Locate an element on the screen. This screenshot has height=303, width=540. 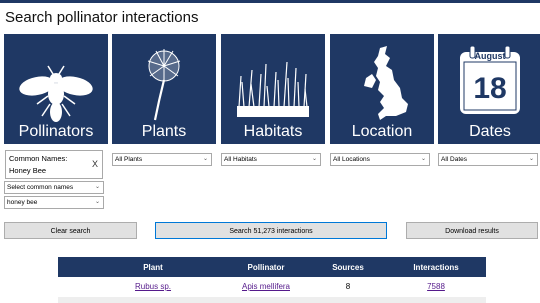
common-names-search-value: honey bee is located at coordinates (22, 202).